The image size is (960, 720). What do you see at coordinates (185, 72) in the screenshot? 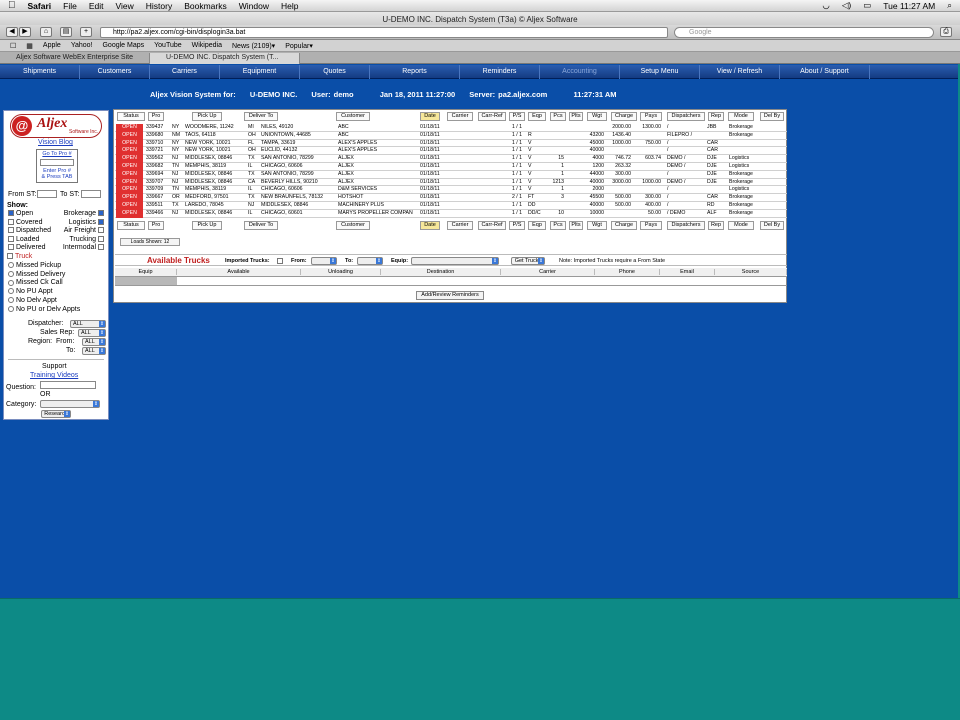
I see `nav-carriers: Carriers` at bounding box center [185, 72].